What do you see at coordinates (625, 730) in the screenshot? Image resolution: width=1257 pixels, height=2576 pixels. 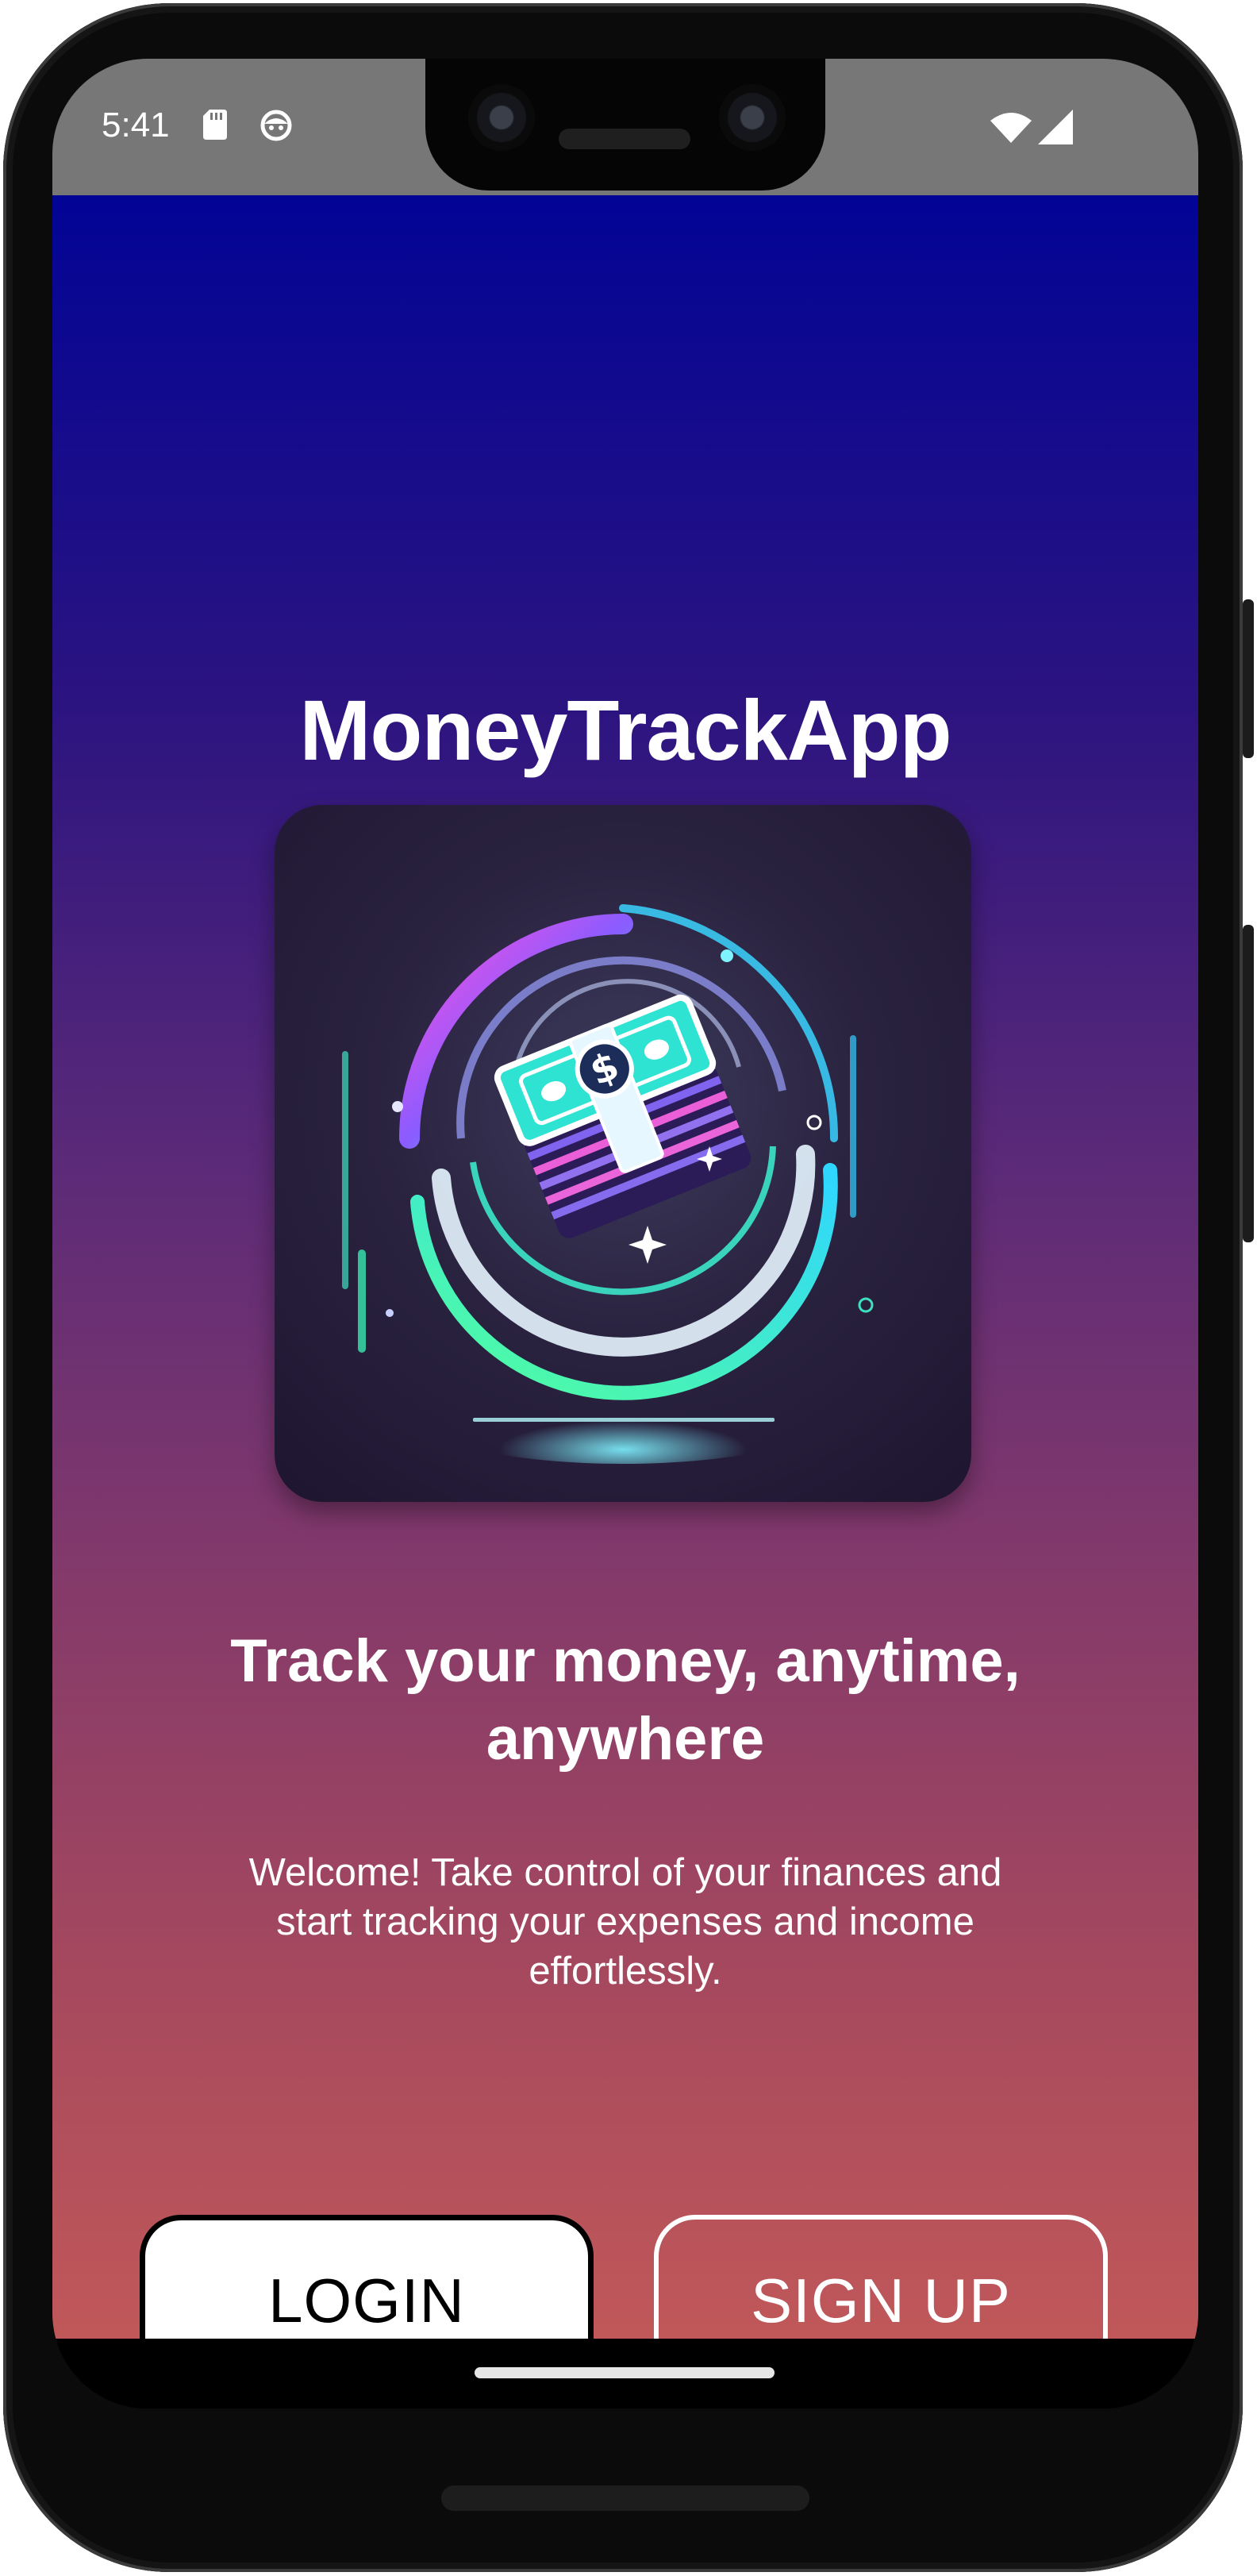 I see `app-title: MoneyTrackApp` at bounding box center [625, 730].